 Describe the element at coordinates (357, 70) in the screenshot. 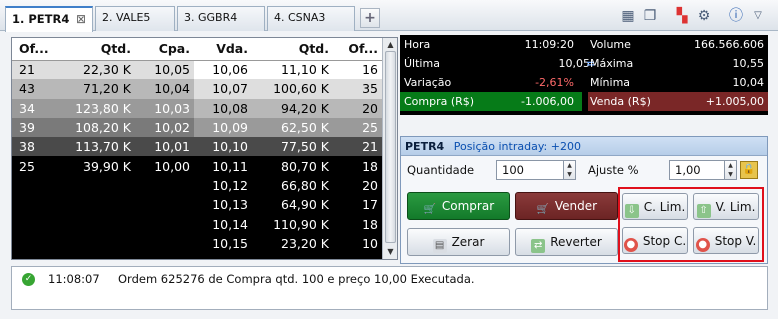

I see `cell-sell-offers: 16` at that location.